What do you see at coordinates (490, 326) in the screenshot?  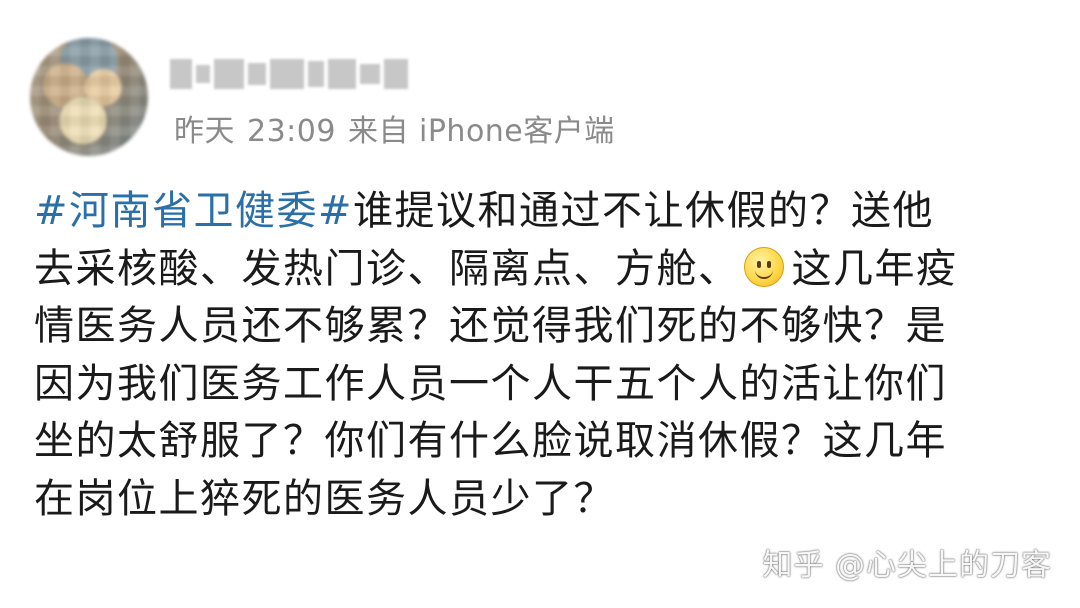 I see `content-text: 情医务人员还不够累？还觉得我们死的不够快？是` at bounding box center [490, 326].